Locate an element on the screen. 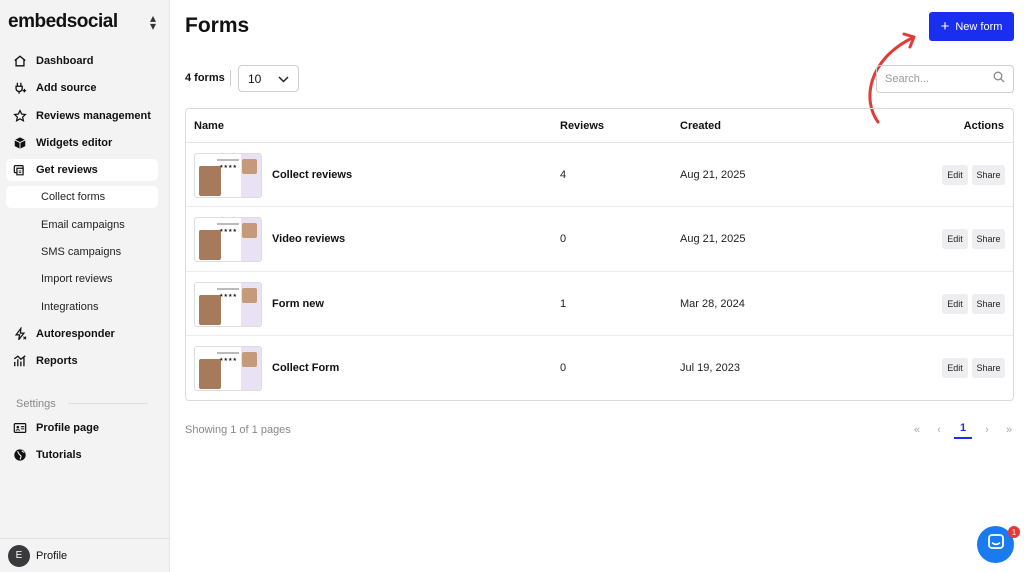  per-page-select: 10 is located at coordinates (268, 78).